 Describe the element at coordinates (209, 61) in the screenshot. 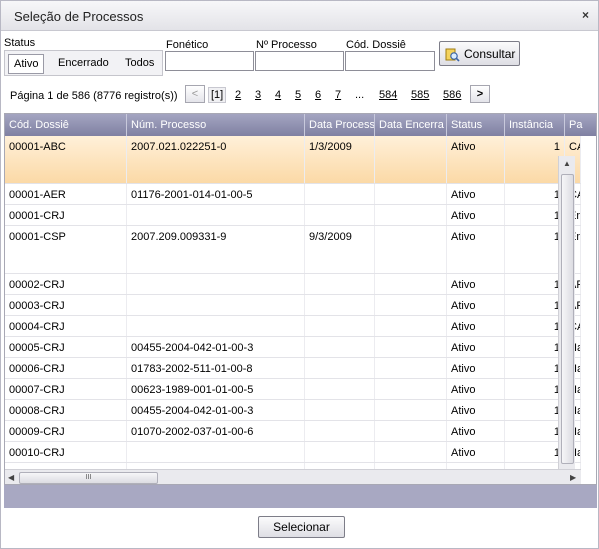

I see `fonetico-input` at that location.